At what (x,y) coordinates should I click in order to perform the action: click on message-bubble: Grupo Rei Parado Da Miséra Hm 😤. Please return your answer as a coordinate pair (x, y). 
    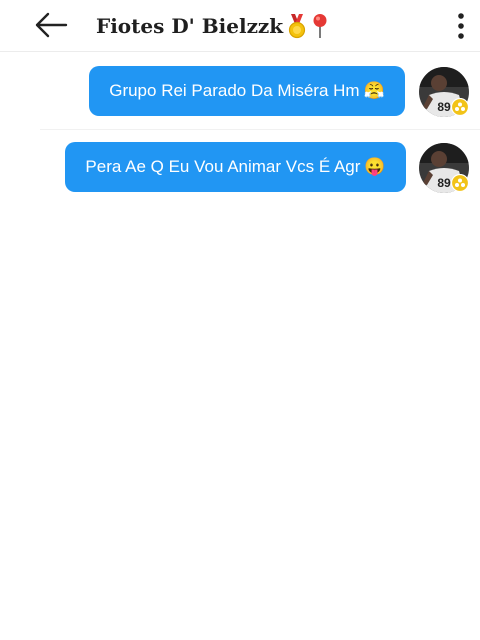
    Looking at the image, I should click on (247, 91).